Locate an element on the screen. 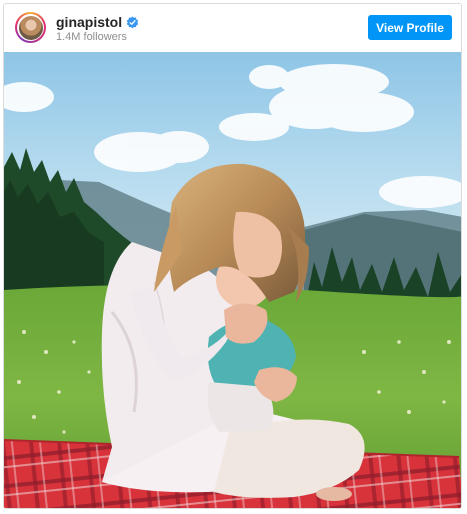 The width and height of the screenshot is (467, 514). post-header: ginapistol 1.4M followers View Profile is located at coordinates (232, 28).